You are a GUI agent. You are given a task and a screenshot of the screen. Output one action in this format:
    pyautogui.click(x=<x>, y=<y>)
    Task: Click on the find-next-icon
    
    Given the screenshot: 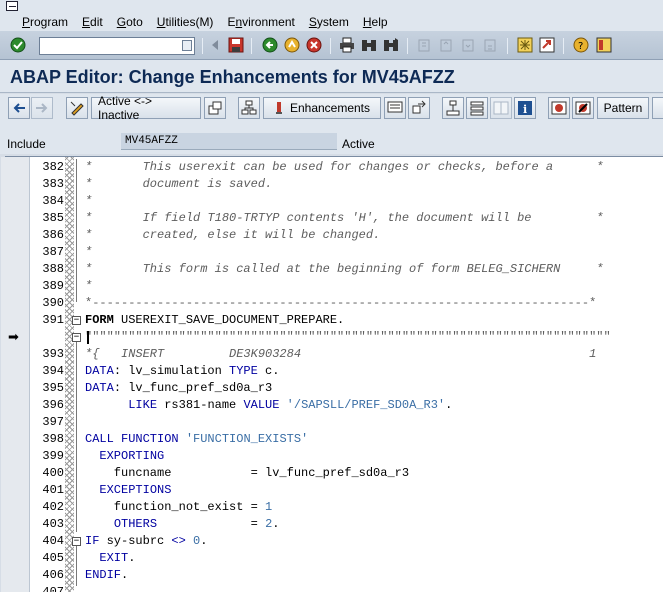 What is the action you would take?
    pyautogui.click(x=391, y=45)
    